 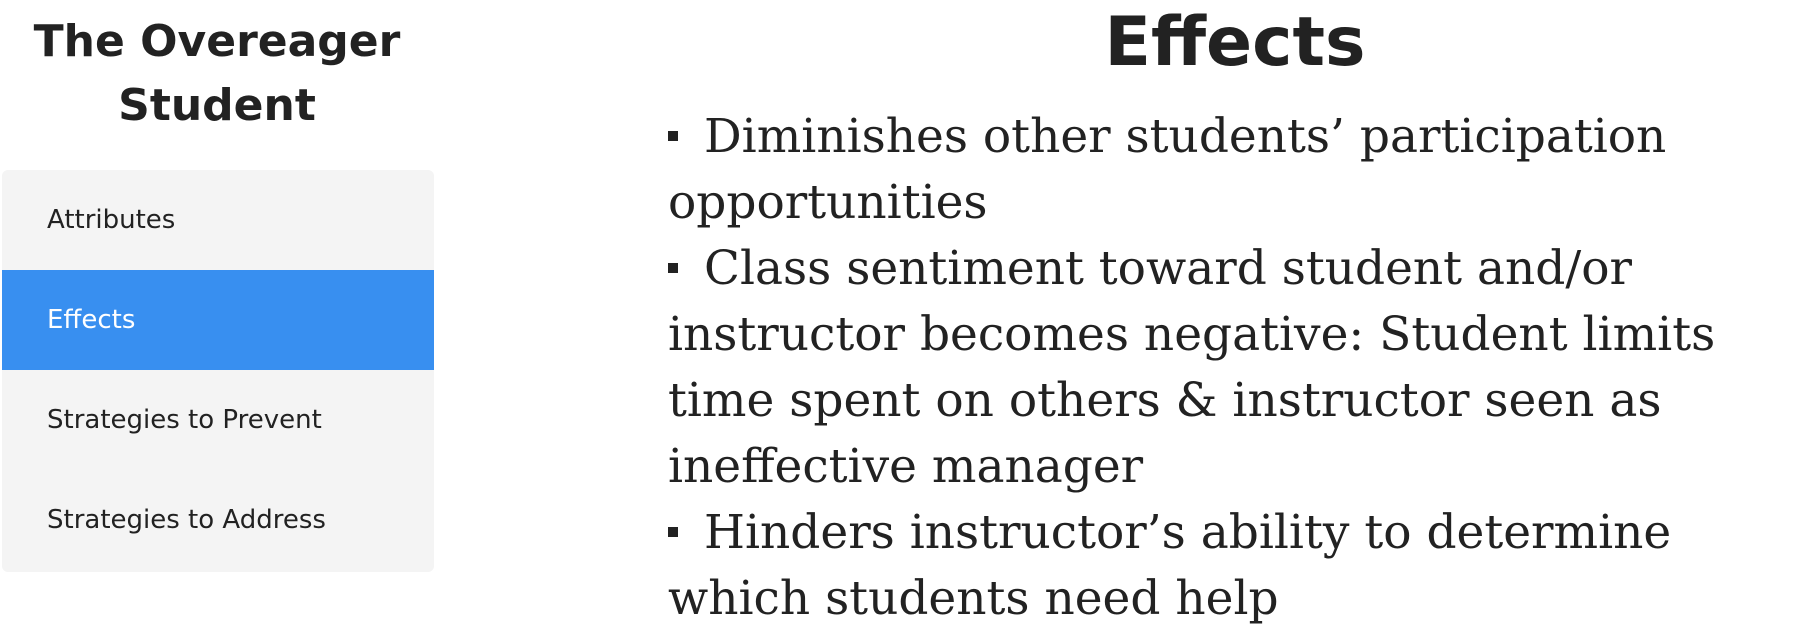 I want to click on page-title: Effects, so click(x=1235, y=42).